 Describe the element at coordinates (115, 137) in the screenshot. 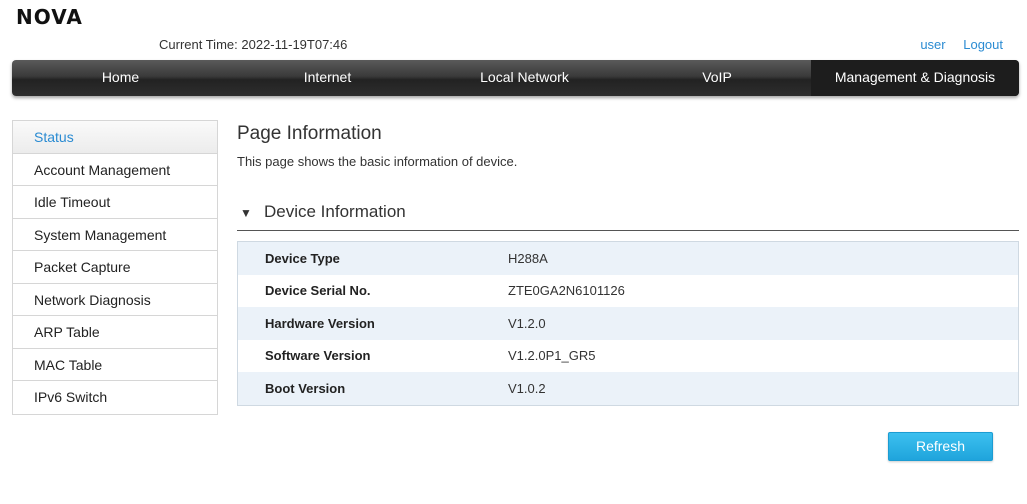

I see `sidebar-item-status: Status` at that location.